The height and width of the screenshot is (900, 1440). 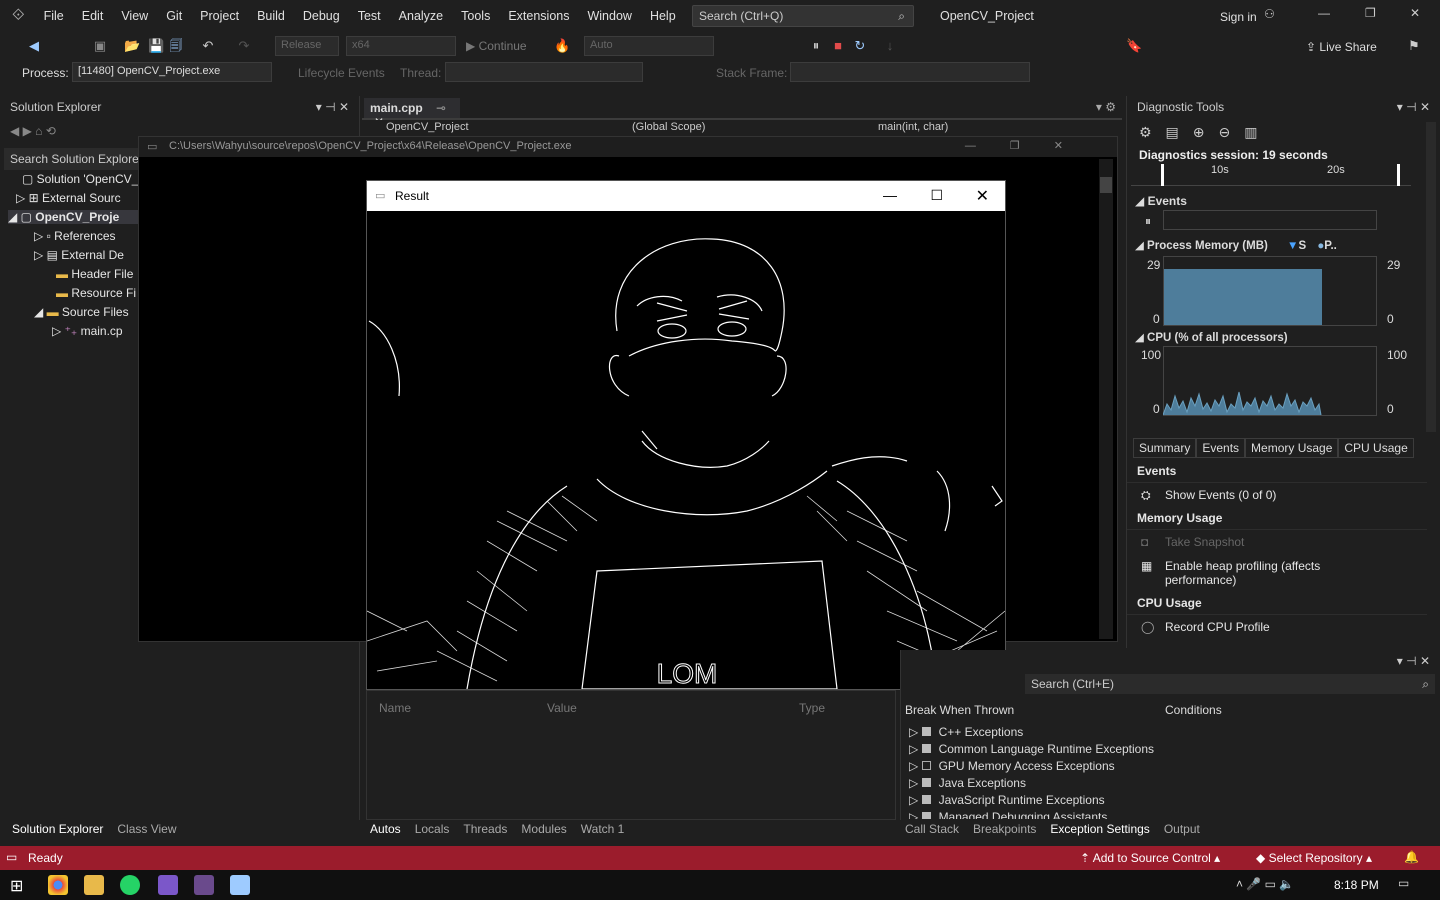 I want to click on menu-debug: Debug, so click(x=321, y=16).